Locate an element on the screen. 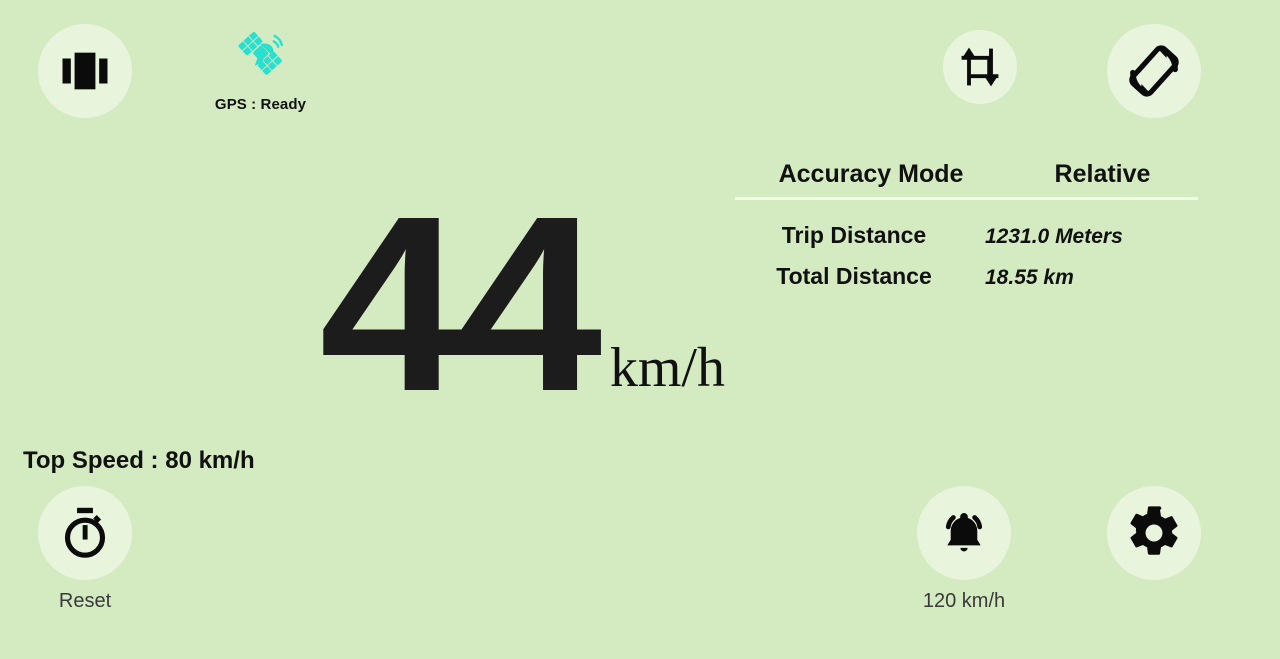 Image resolution: width=1280 pixels, height=659 pixels. screen-rotation-icon is located at coordinates (1154, 71).